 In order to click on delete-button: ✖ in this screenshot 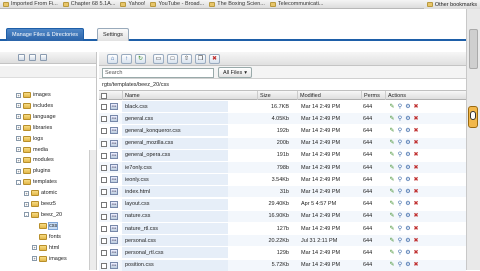, I will do `click(214, 58)`.